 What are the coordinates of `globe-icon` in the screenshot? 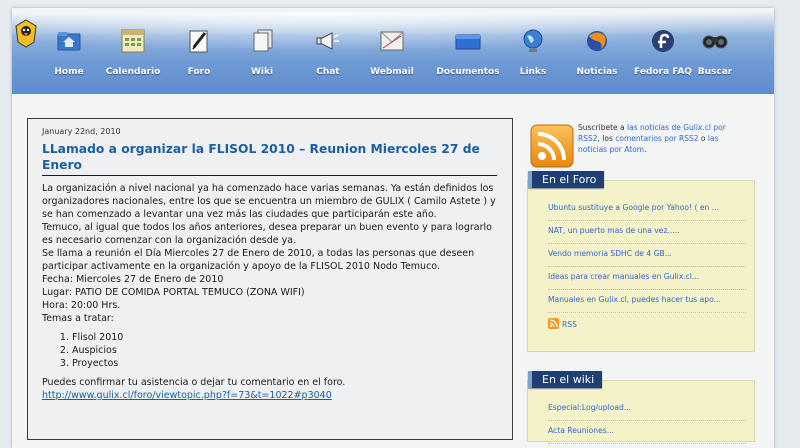 It's located at (533, 40).